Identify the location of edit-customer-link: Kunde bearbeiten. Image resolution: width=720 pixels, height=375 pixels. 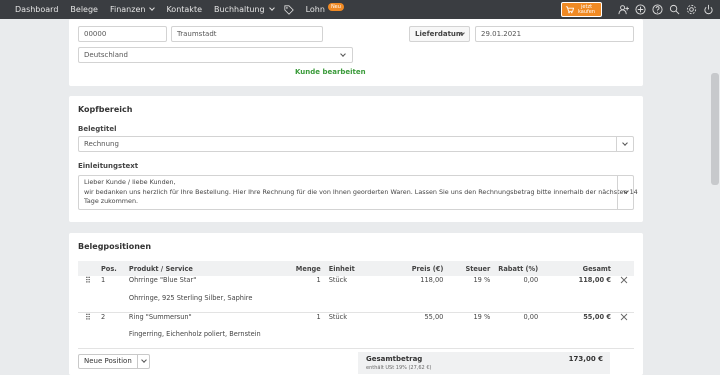
(330, 72).